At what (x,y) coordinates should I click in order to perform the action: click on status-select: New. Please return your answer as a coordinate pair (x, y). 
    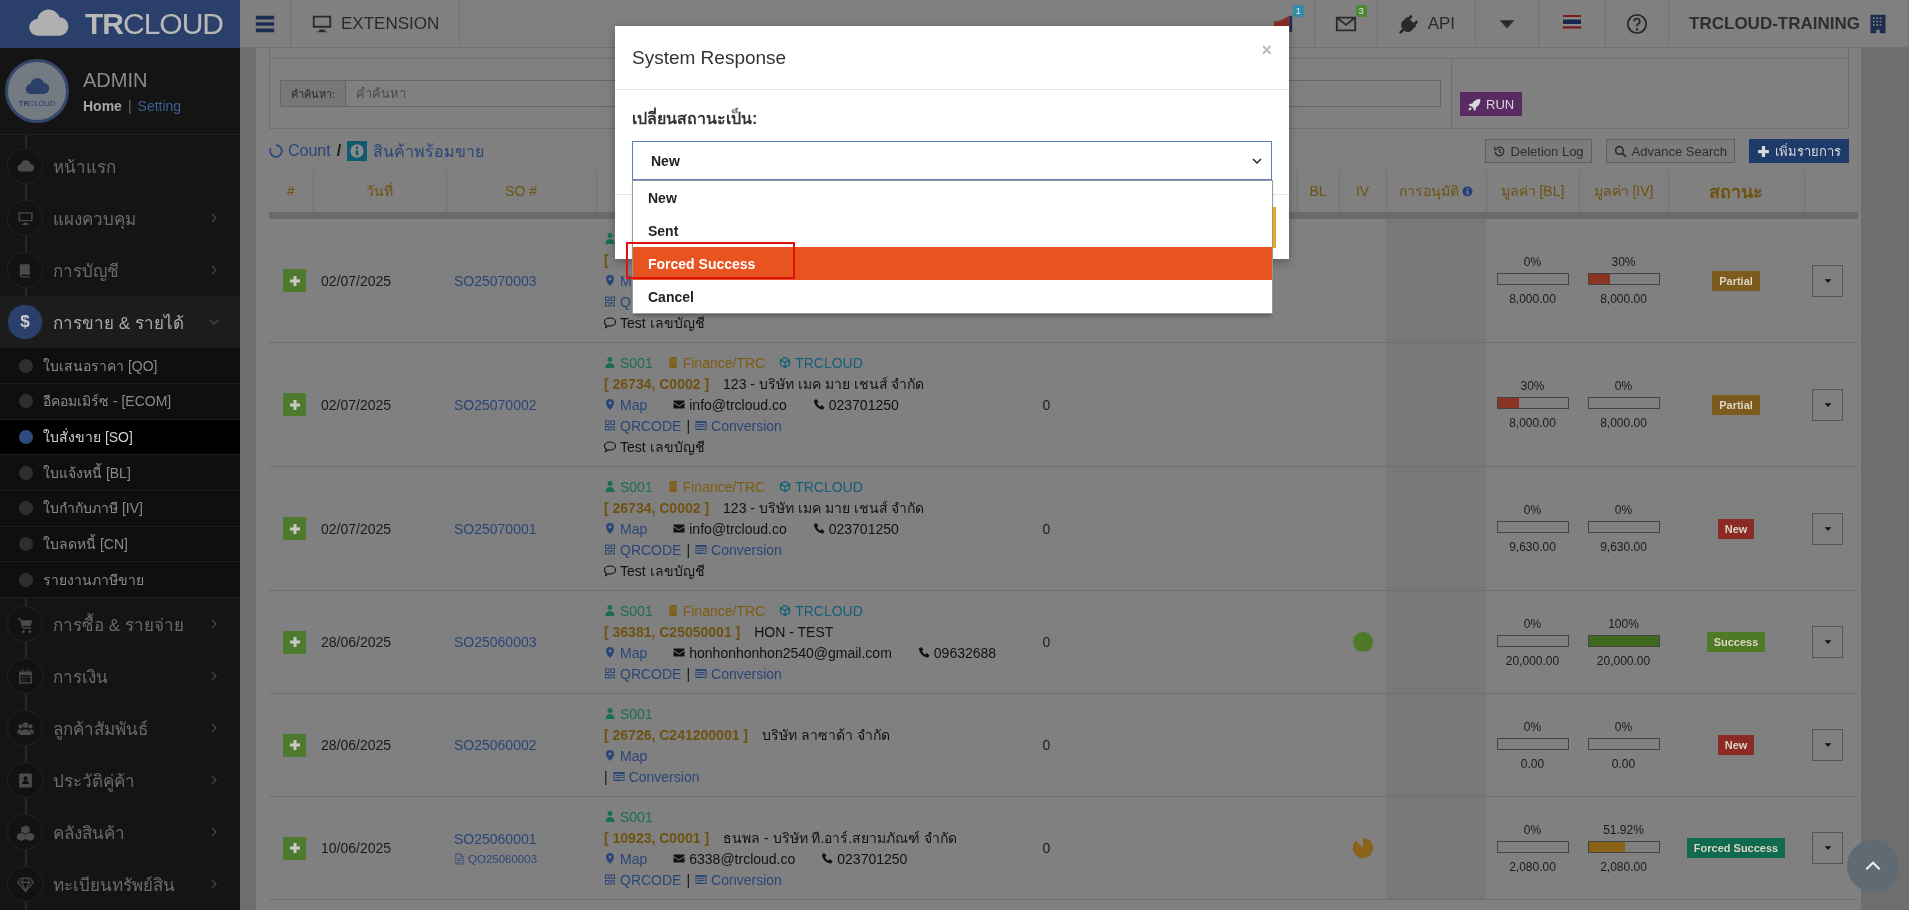
    Looking at the image, I should click on (952, 160).